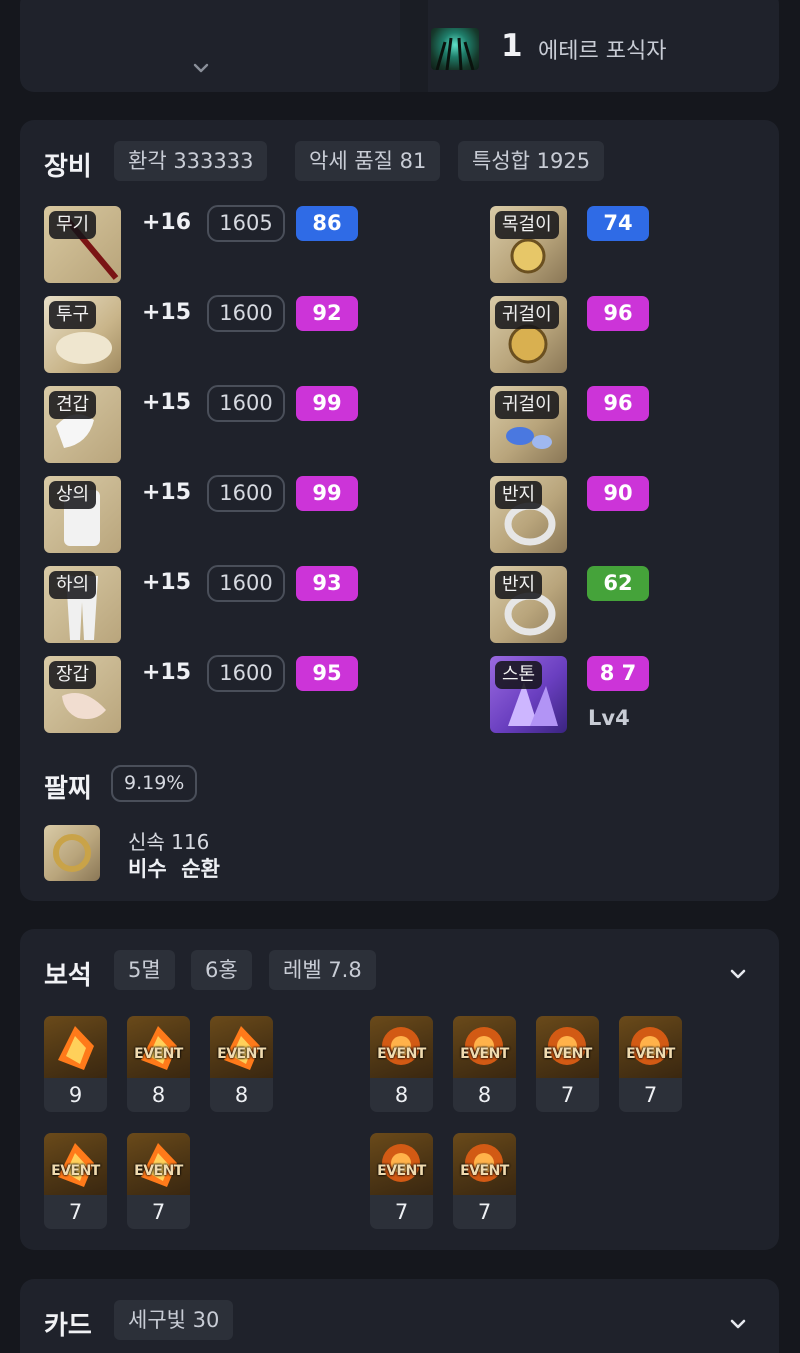  What do you see at coordinates (144, 970) in the screenshot?
I see `gems-tag: 5멸` at bounding box center [144, 970].